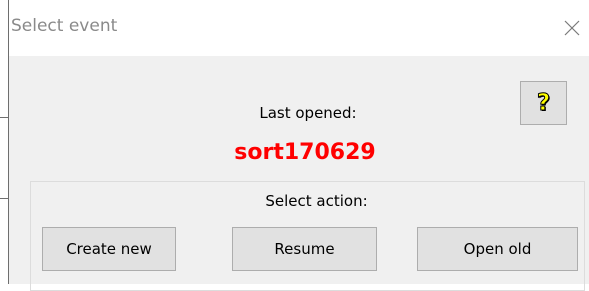 The height and width of the screenshot is (291, 589). I want to click on window-title: Select event, so click(64, 26).